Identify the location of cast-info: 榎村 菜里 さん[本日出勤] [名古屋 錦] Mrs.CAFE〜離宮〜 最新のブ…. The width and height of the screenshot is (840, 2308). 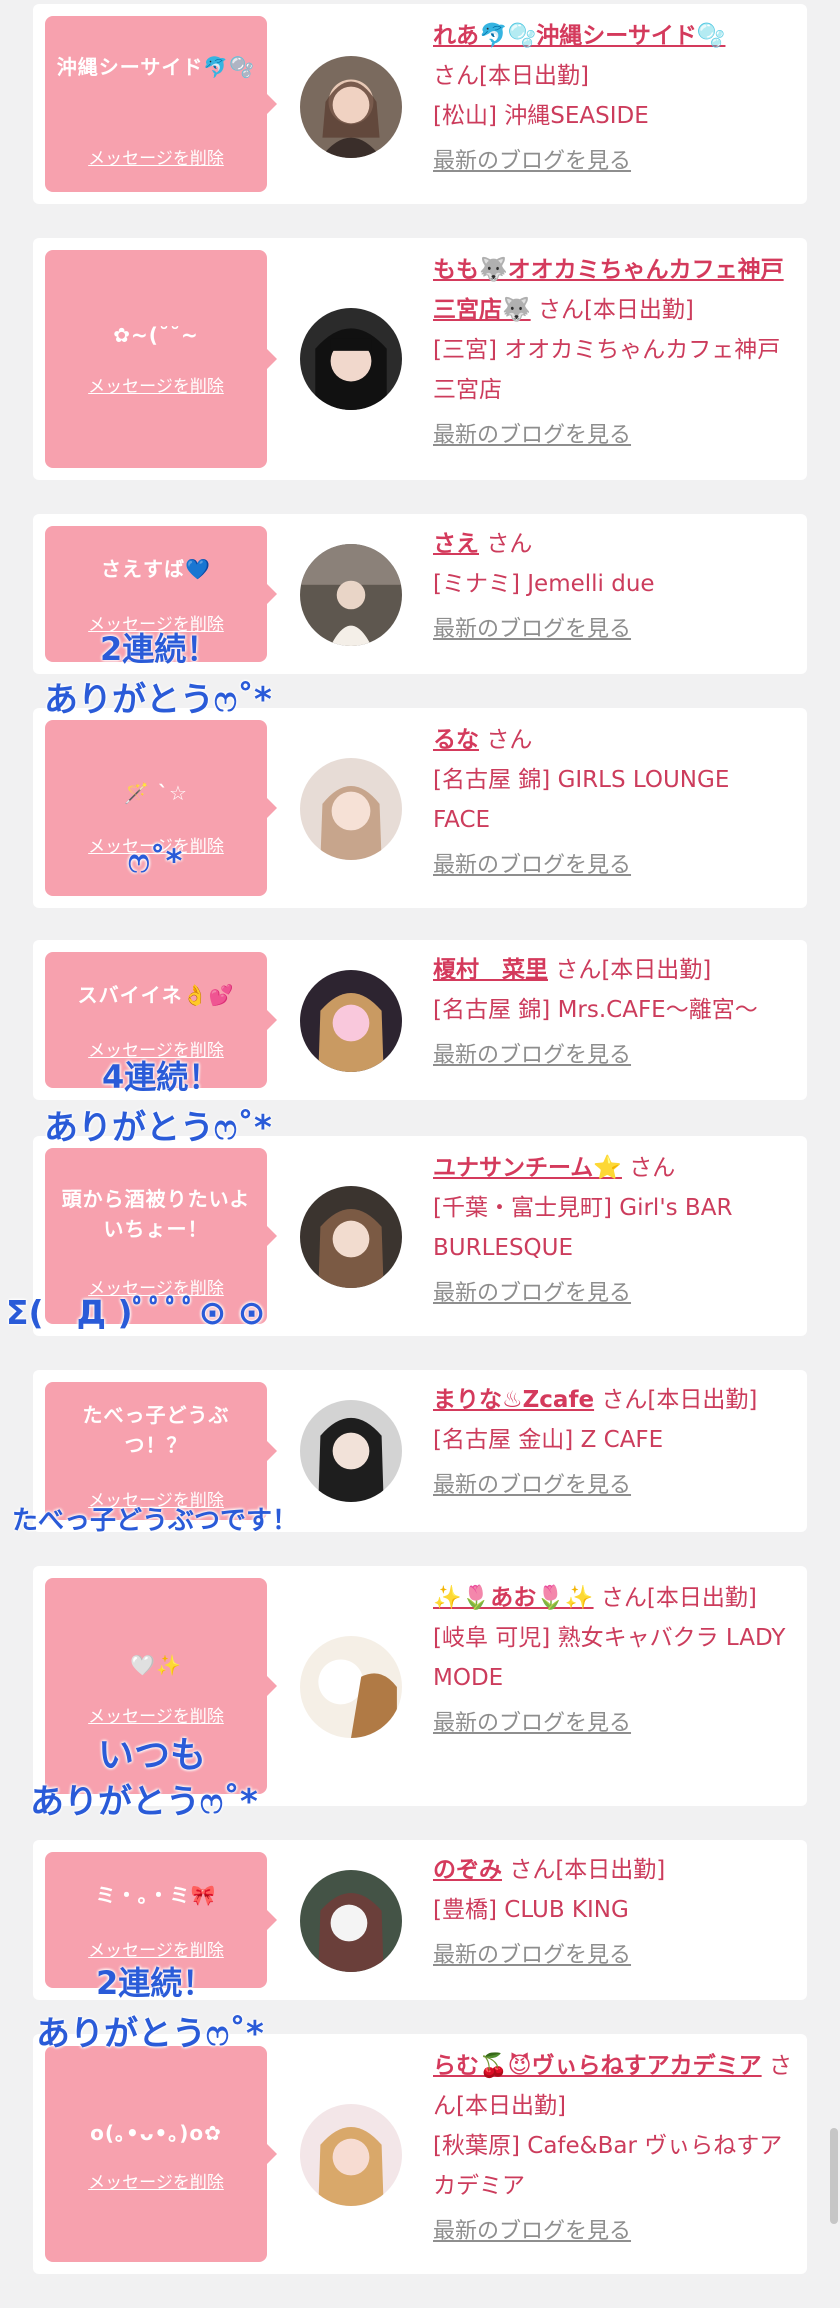
(613, 1013).